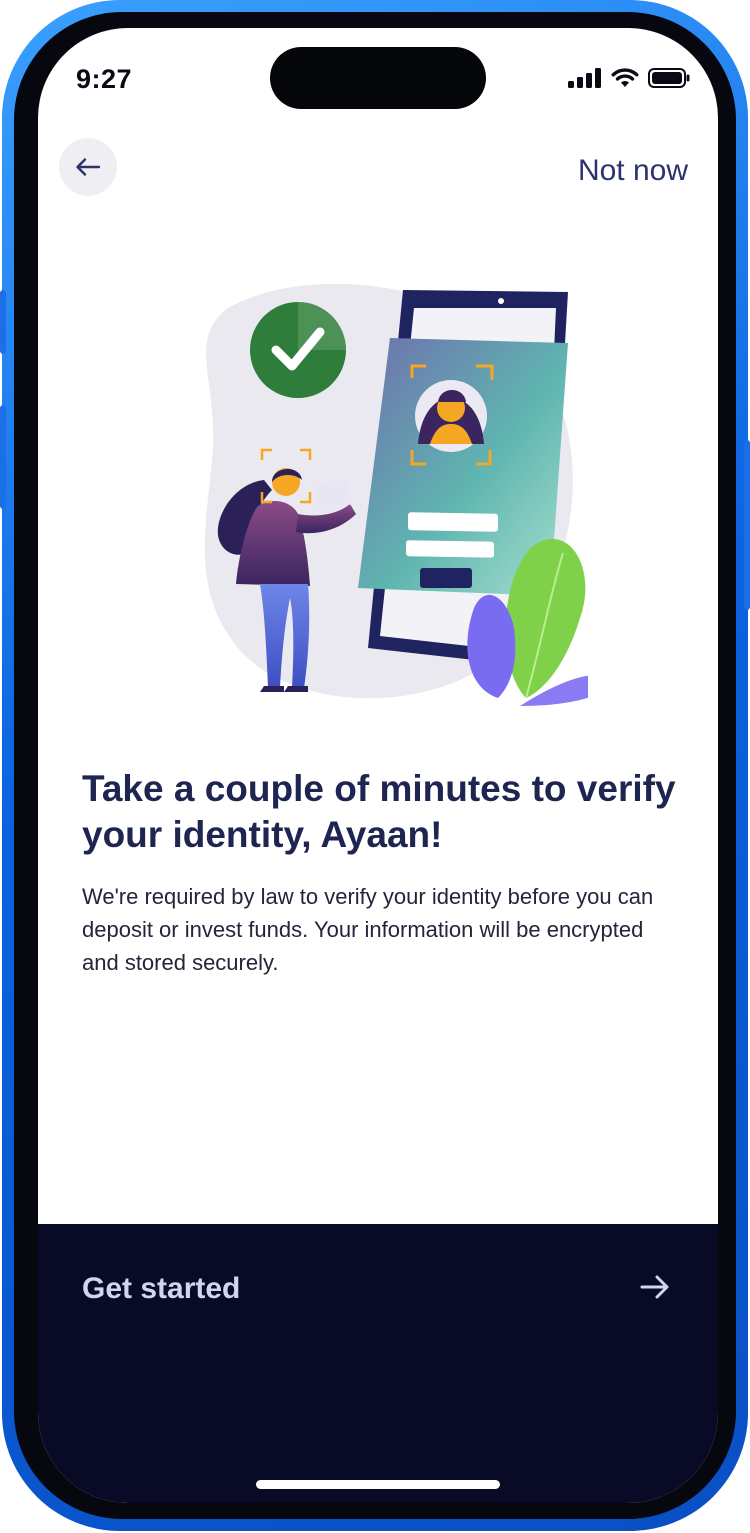 The height and width of the screenshot is (1533, 750). I want to click on checkmark-badge-icon, so click(298, 350).